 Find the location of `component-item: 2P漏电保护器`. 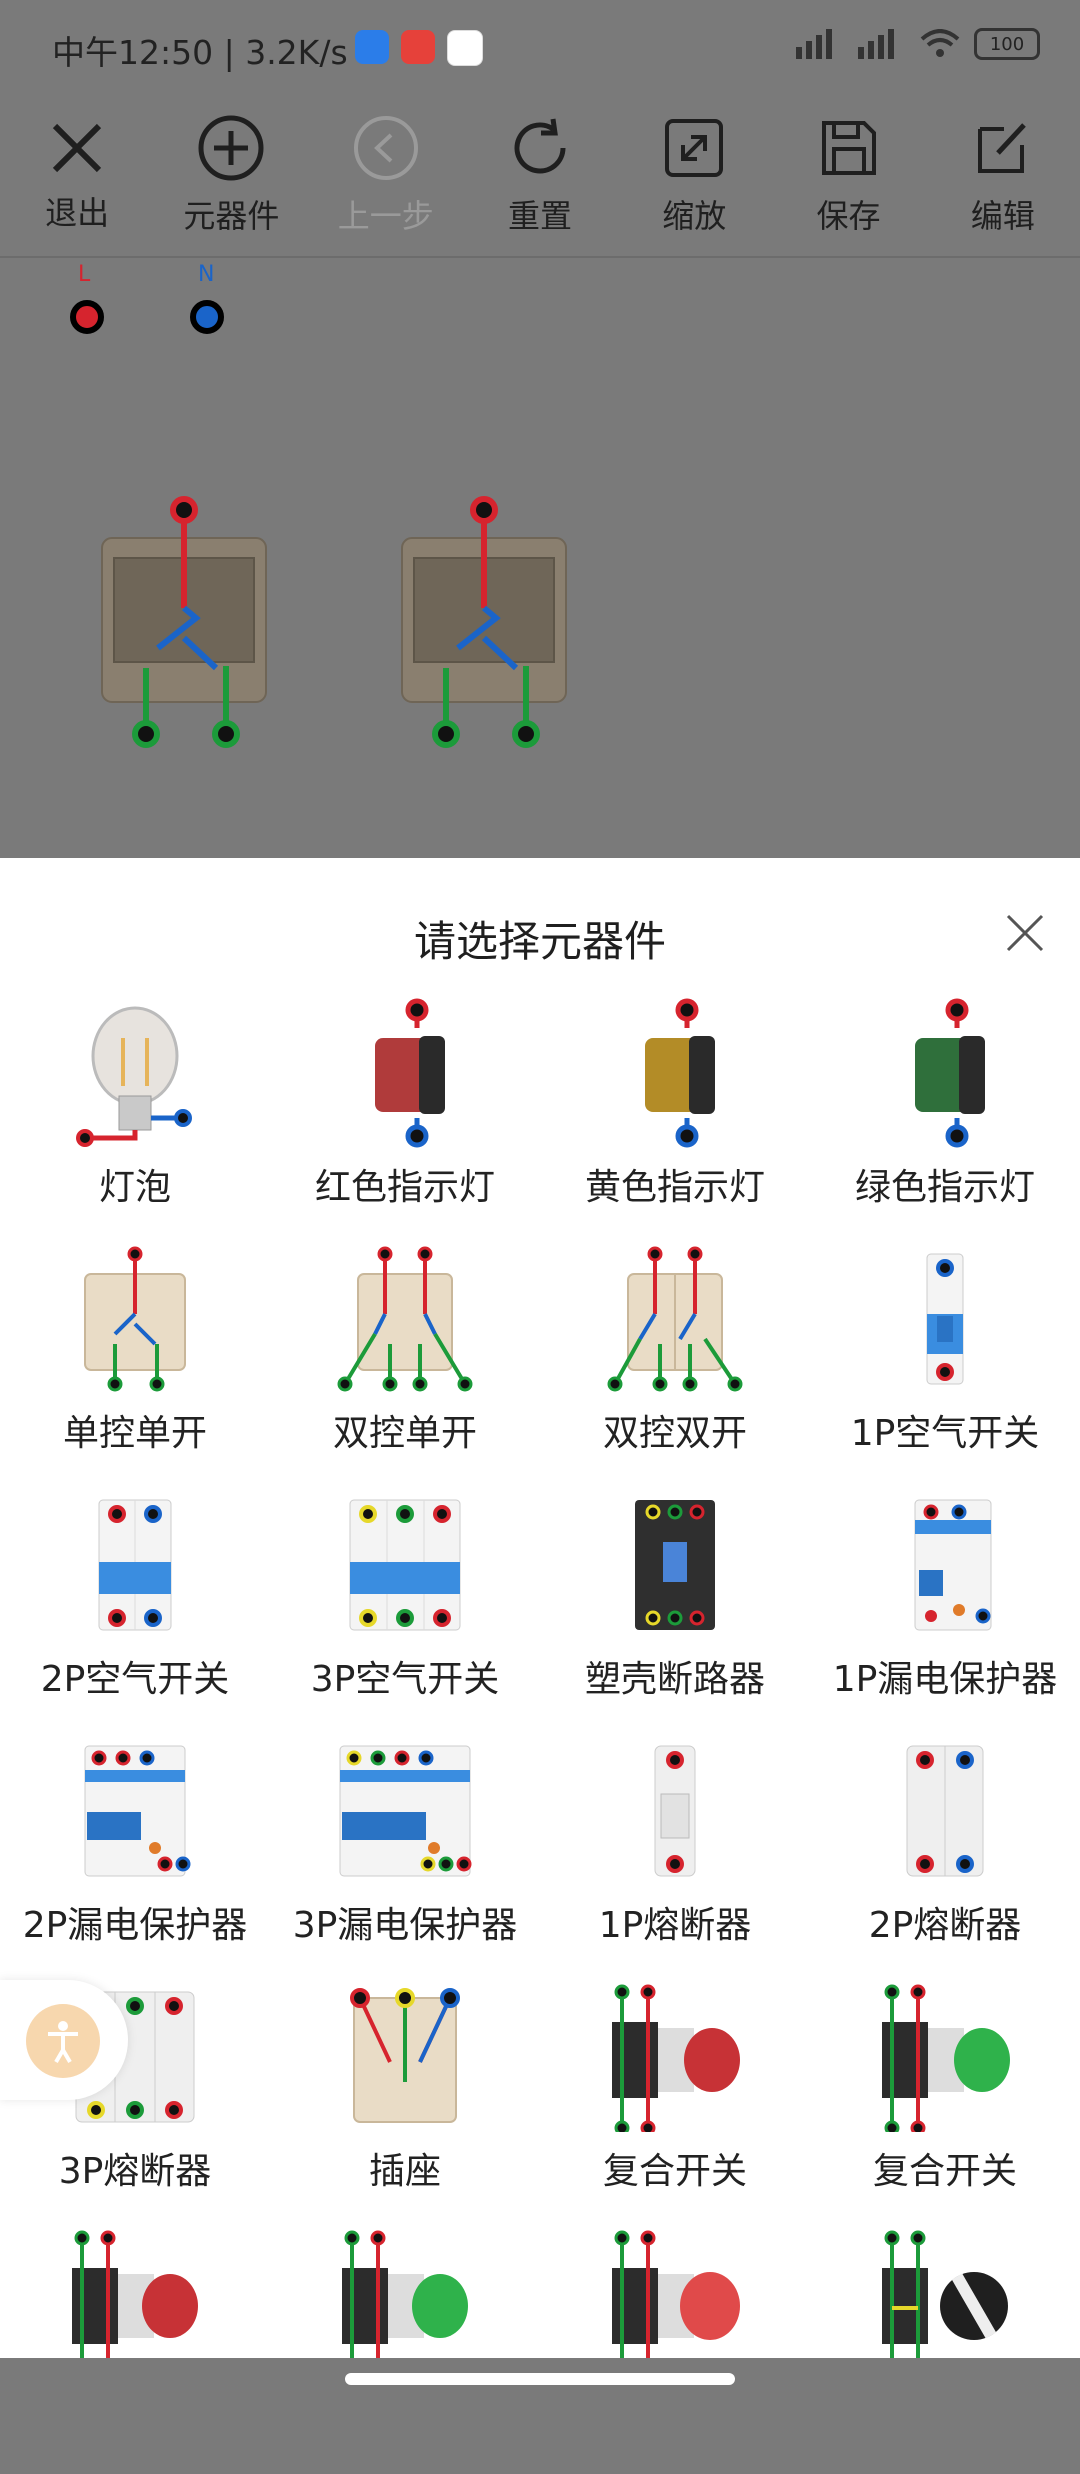

component-item: 2P漏电保护器 is located at coordinates (135, 1859).